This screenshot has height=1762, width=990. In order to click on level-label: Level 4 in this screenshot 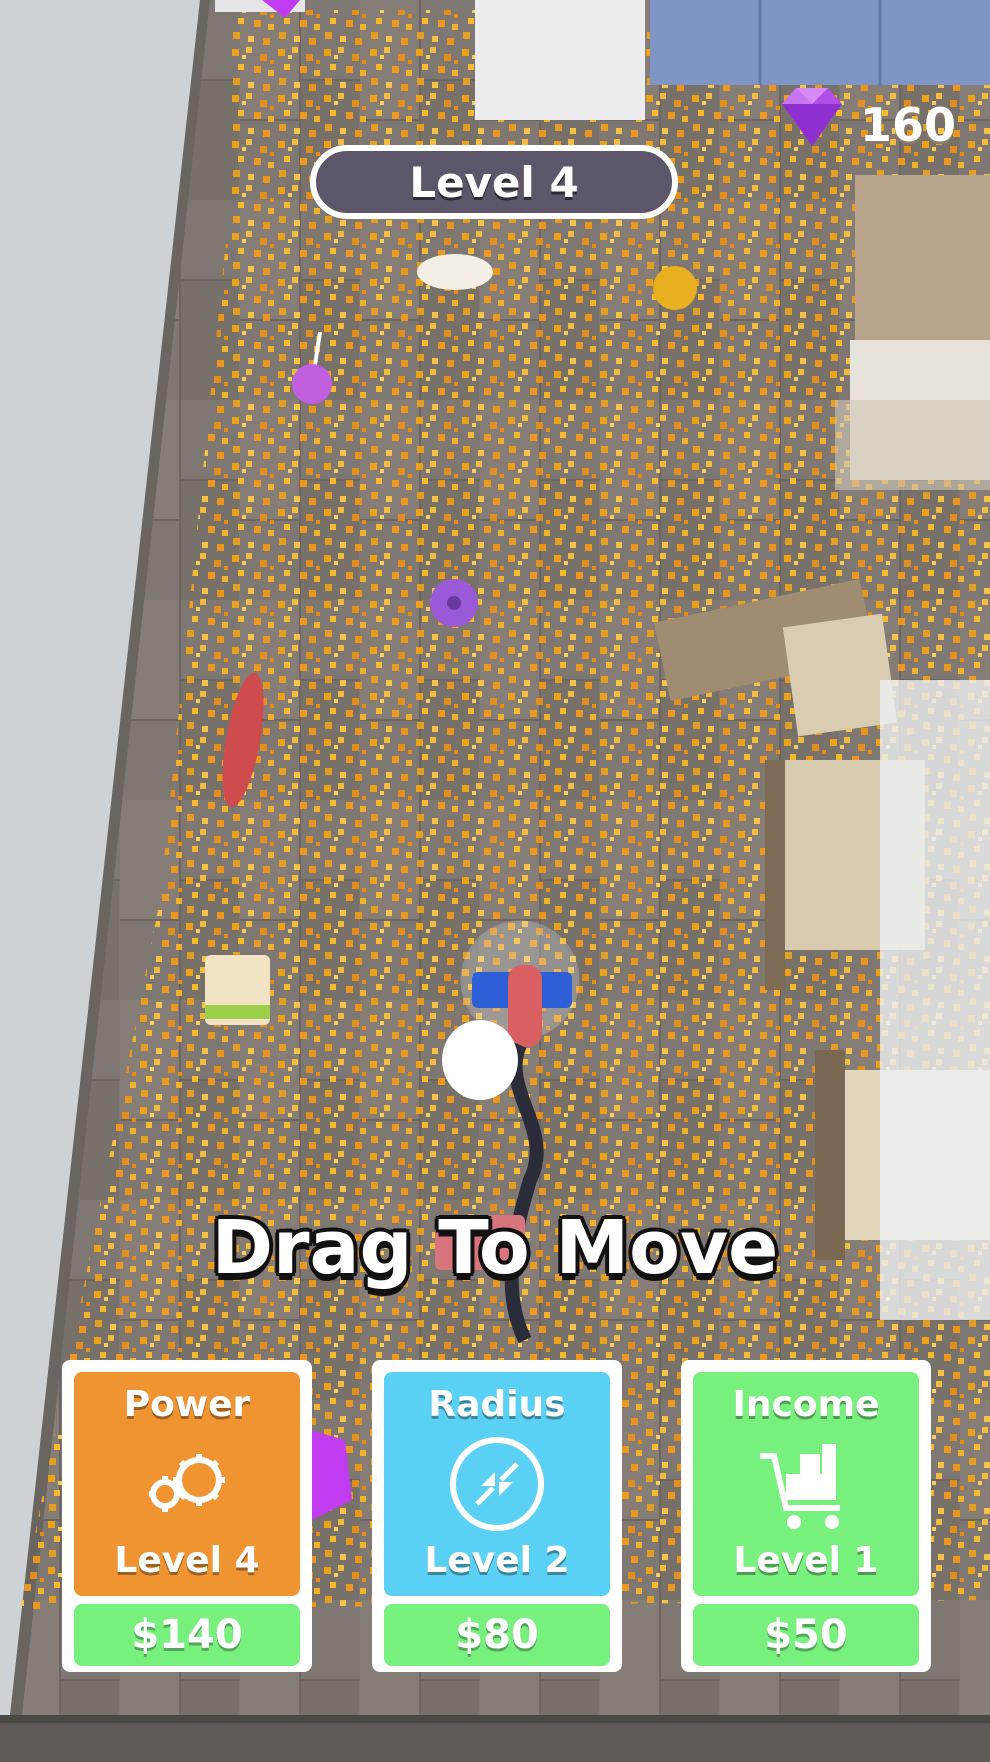, I will do `click(494, 182)`.